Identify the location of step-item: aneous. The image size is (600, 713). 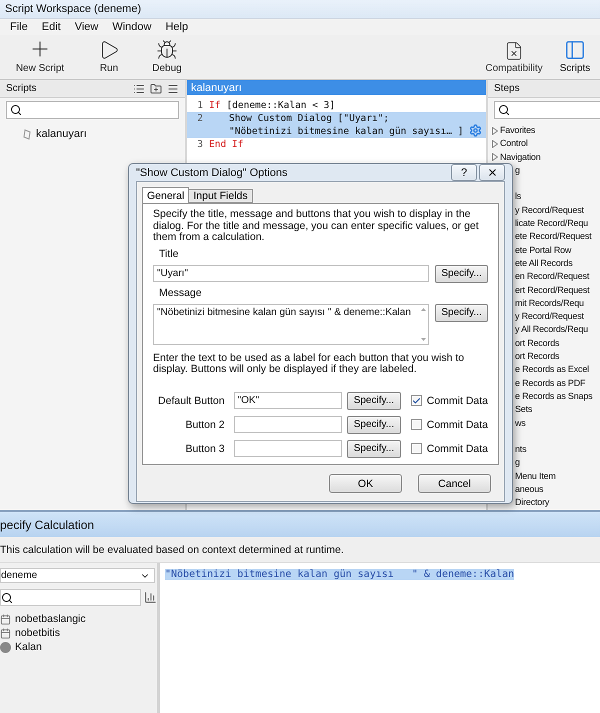
(529, 489).